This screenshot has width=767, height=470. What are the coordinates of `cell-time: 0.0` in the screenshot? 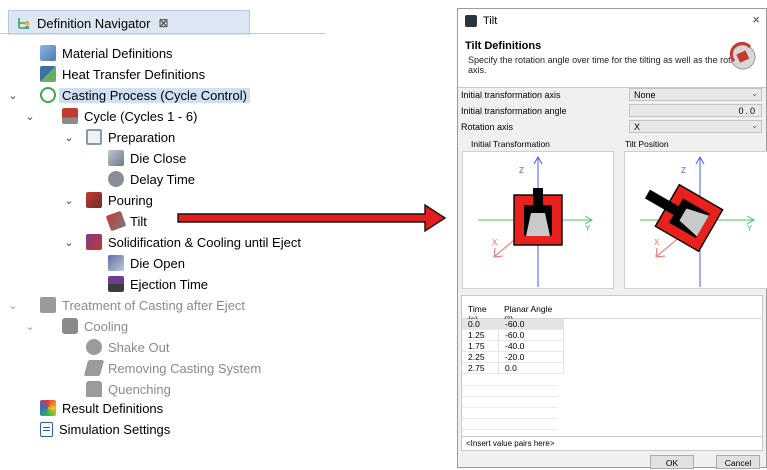 It's located at (480, 324).